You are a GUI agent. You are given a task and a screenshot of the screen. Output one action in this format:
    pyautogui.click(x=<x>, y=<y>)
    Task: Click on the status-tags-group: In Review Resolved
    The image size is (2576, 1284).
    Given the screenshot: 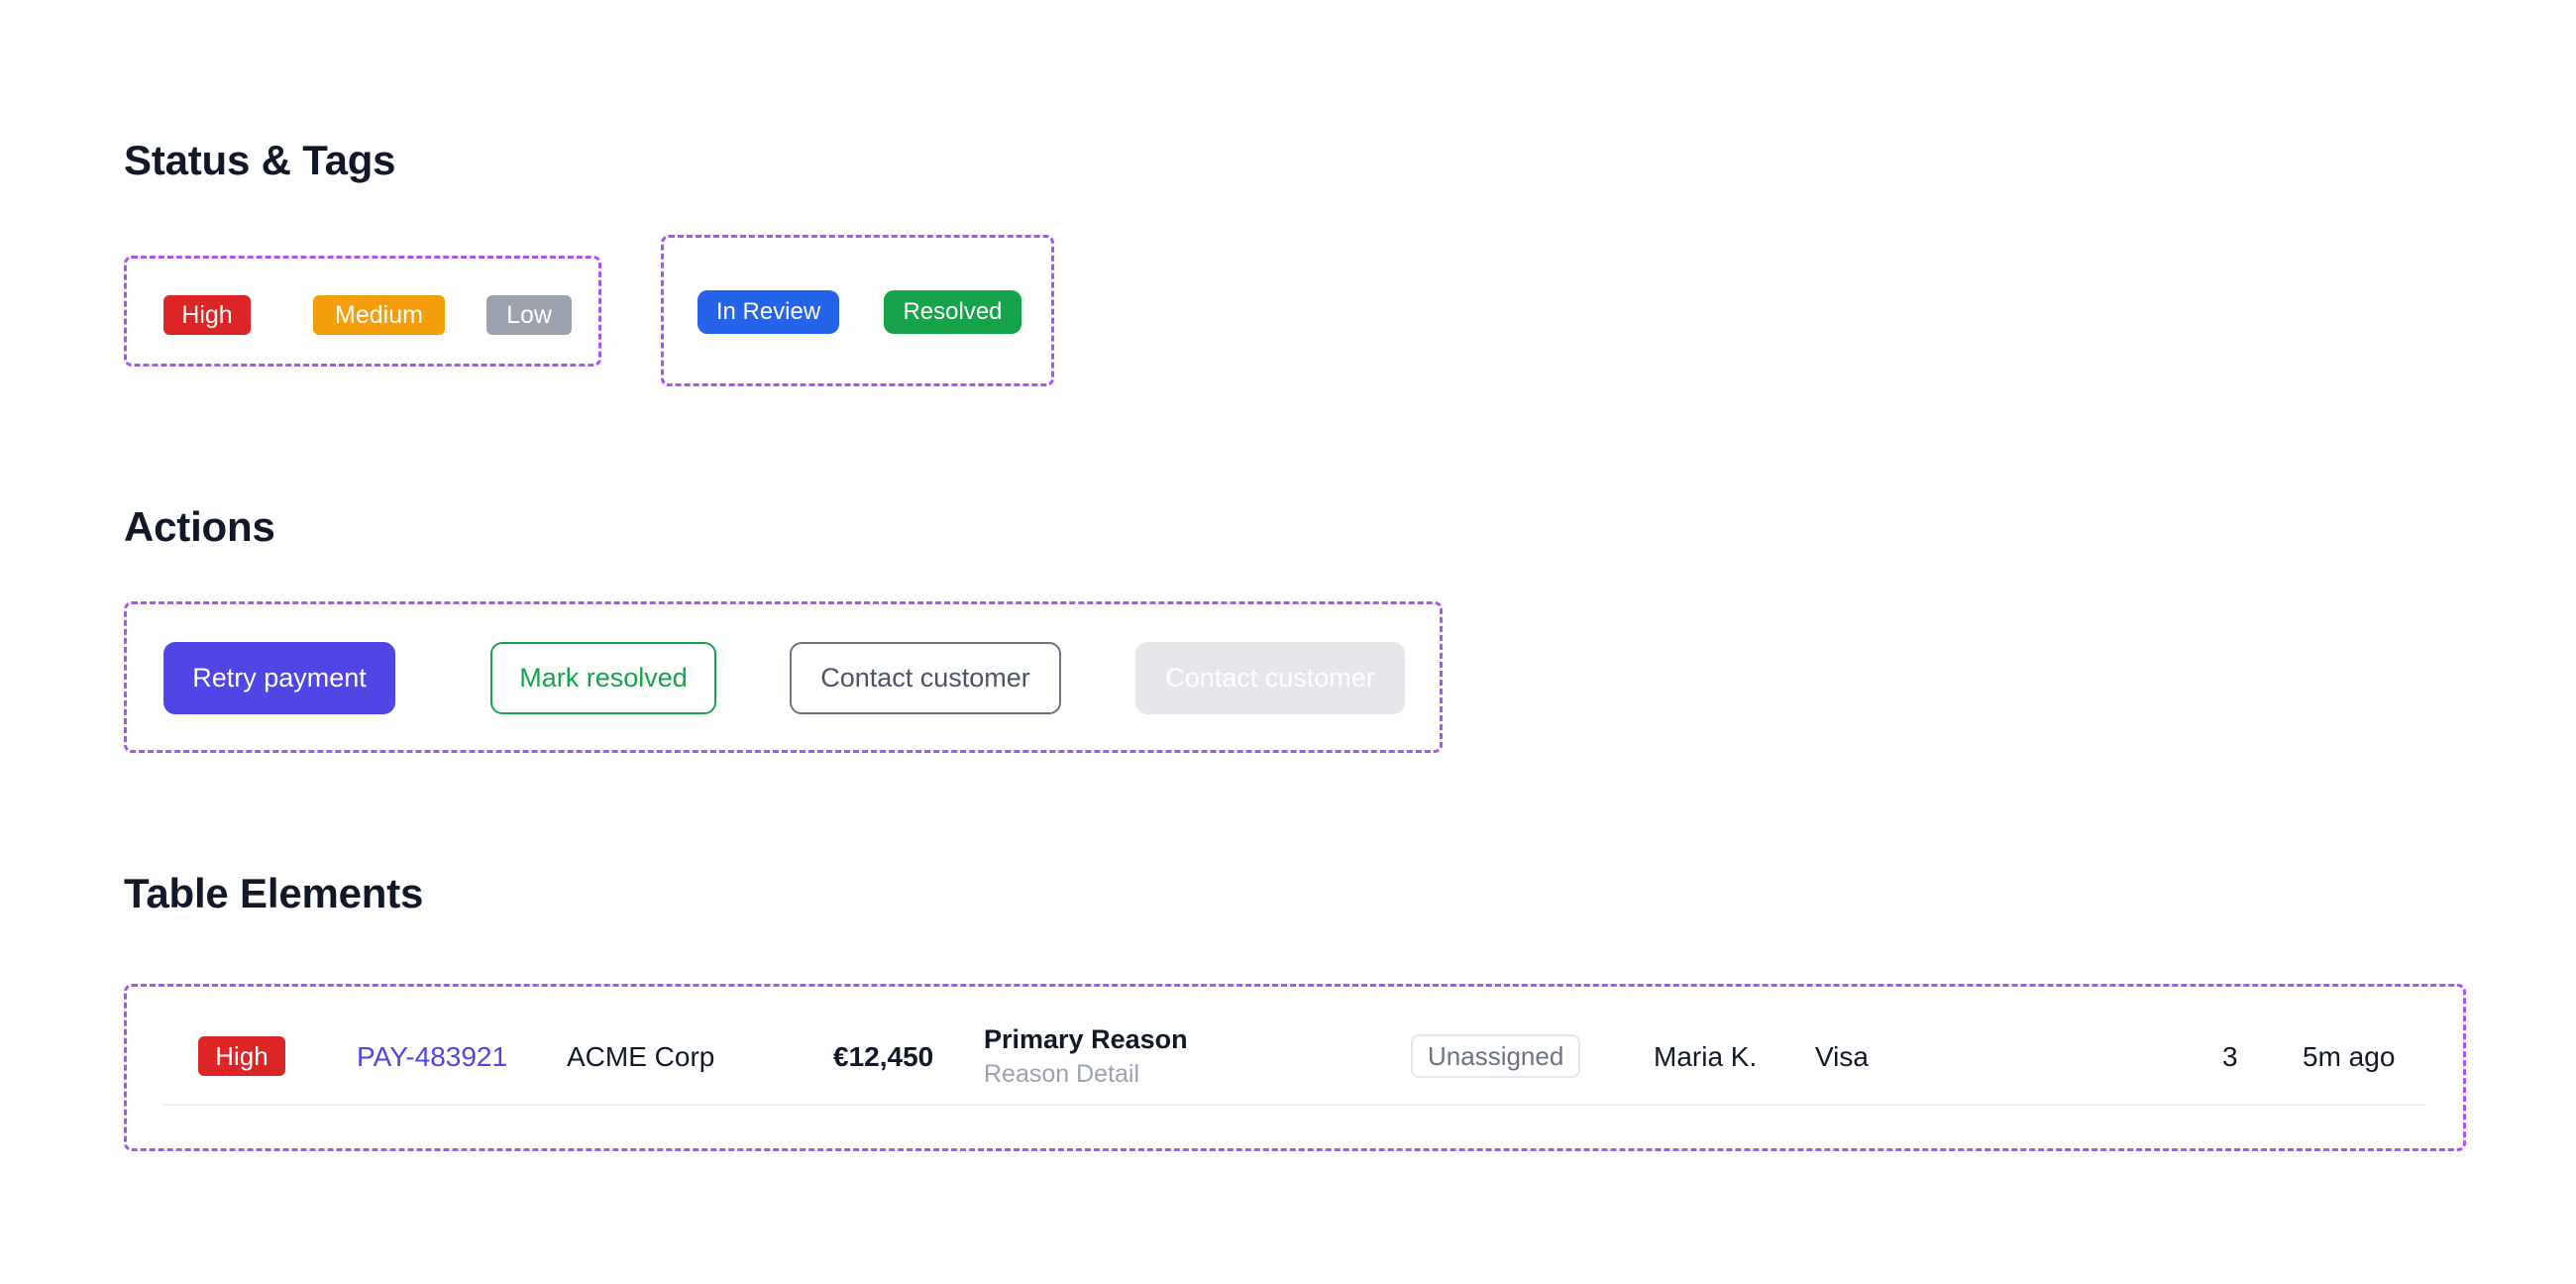 What is the action you would take?
    pyautogui.click(x=857, y=310)
    